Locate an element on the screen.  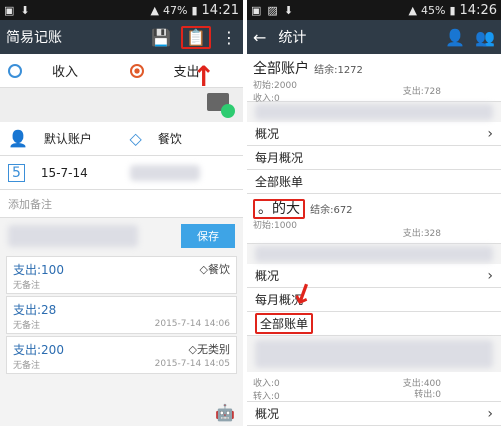
save-button: 保存 is located at coordinates (208, 236).